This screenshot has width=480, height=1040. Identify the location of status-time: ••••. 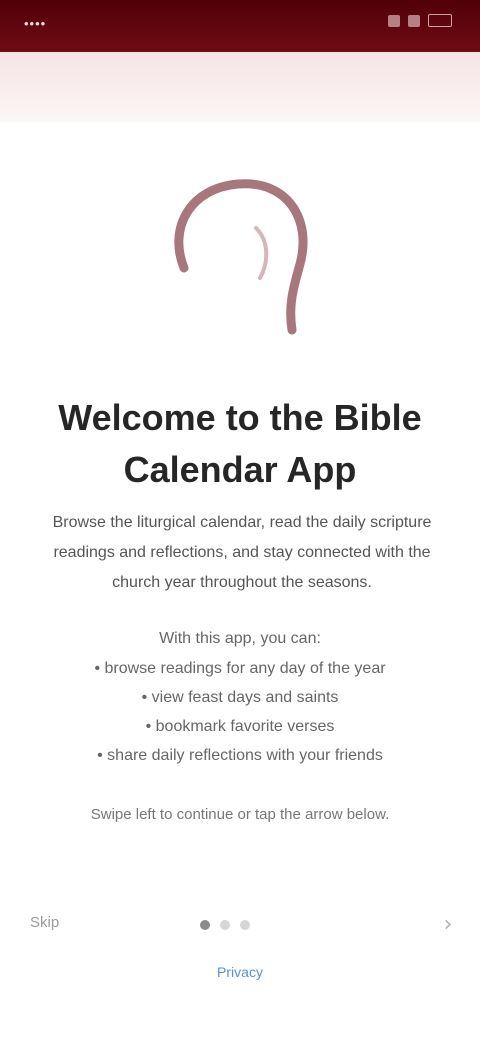
(35, 23).